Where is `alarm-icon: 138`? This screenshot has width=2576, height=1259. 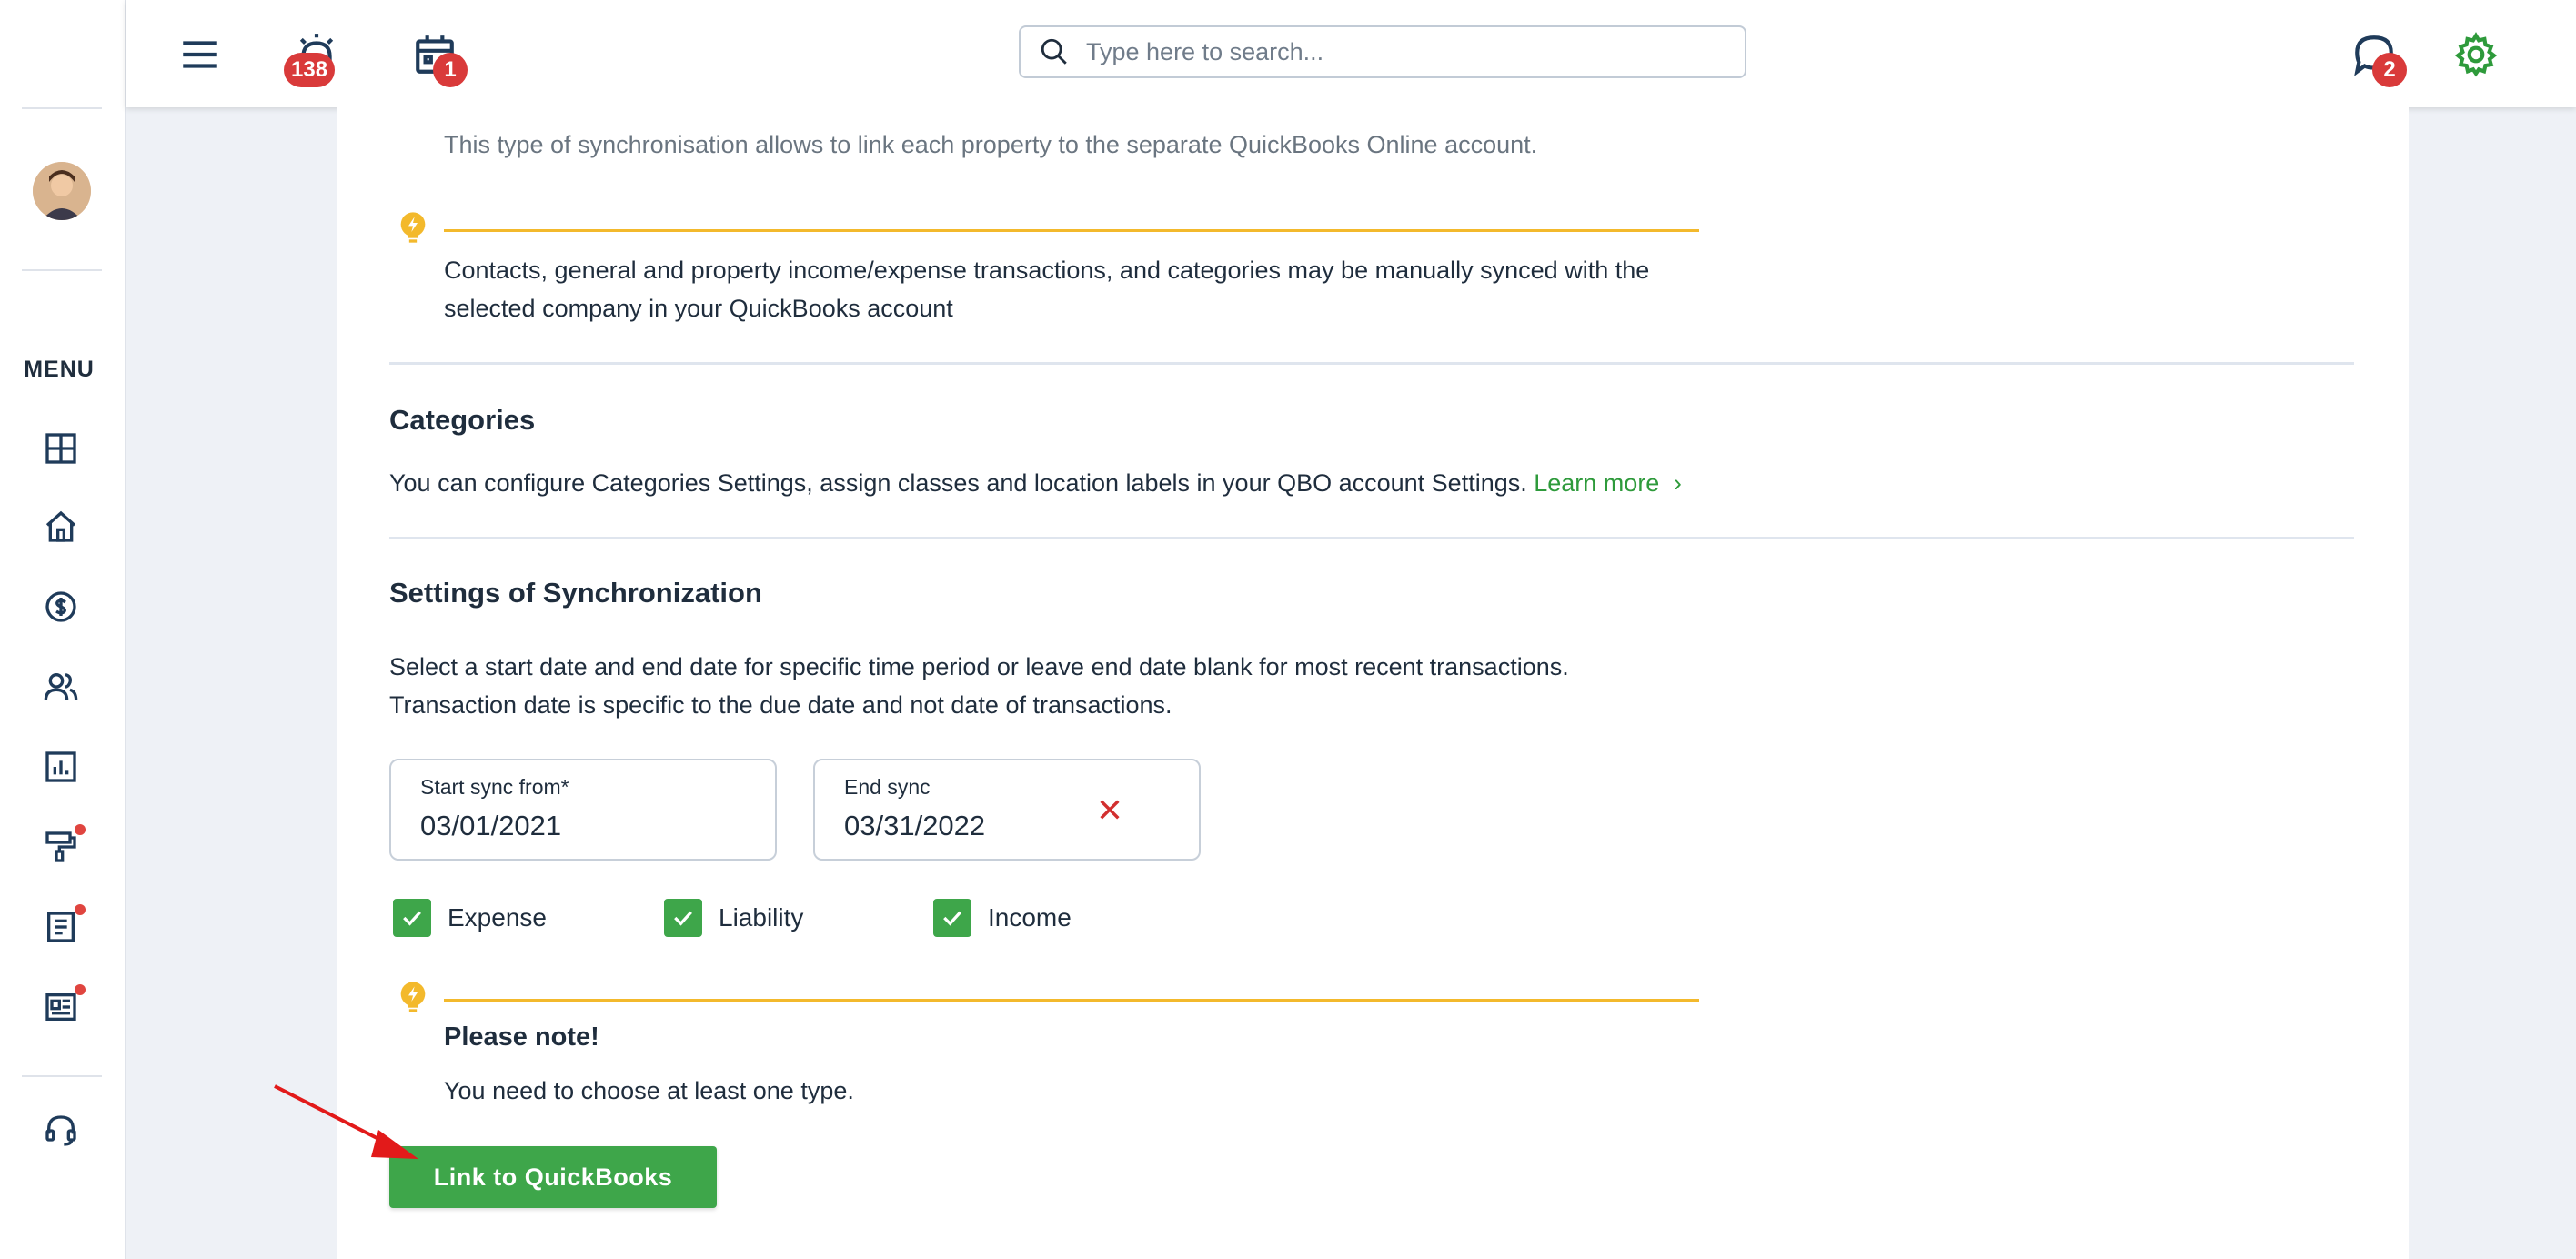
alarm-icon: 138 is located at coordinates (315, 56).